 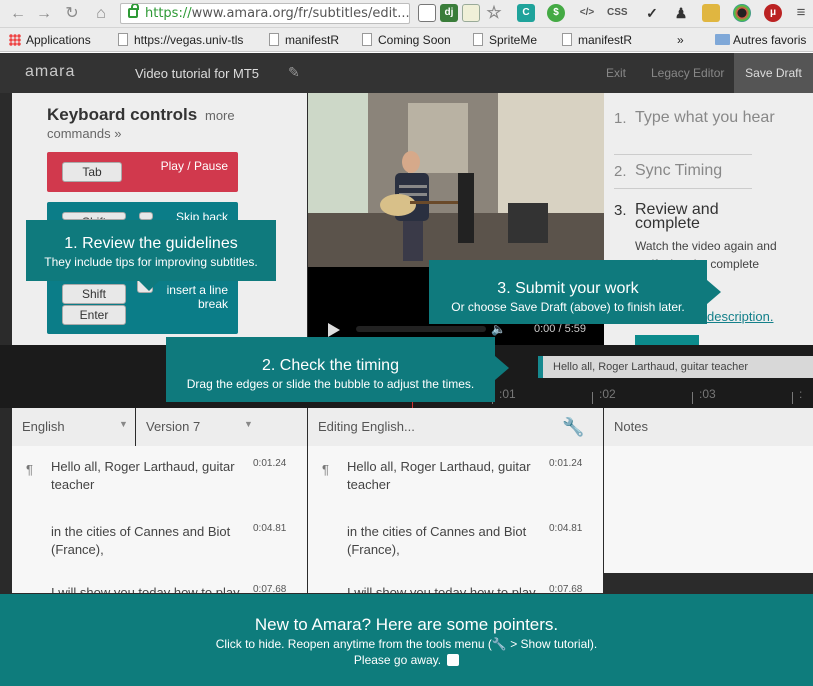 What do you see at coordinates (687, 73) in the screenshot?
I see `legacy-editor-button: Legacy Editor` at bounding box center [687, 73].